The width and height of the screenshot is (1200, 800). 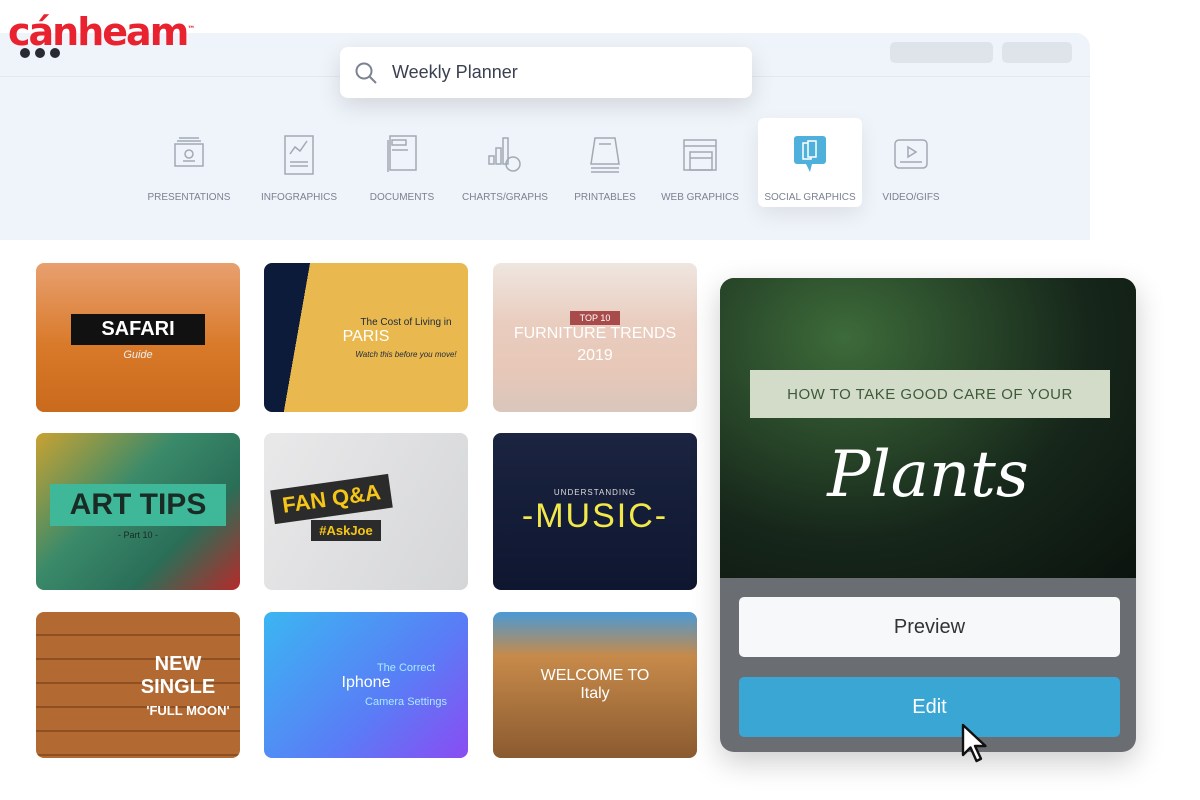 I want to click on category-label: PRINTABLES, so click(x=605, y=197).